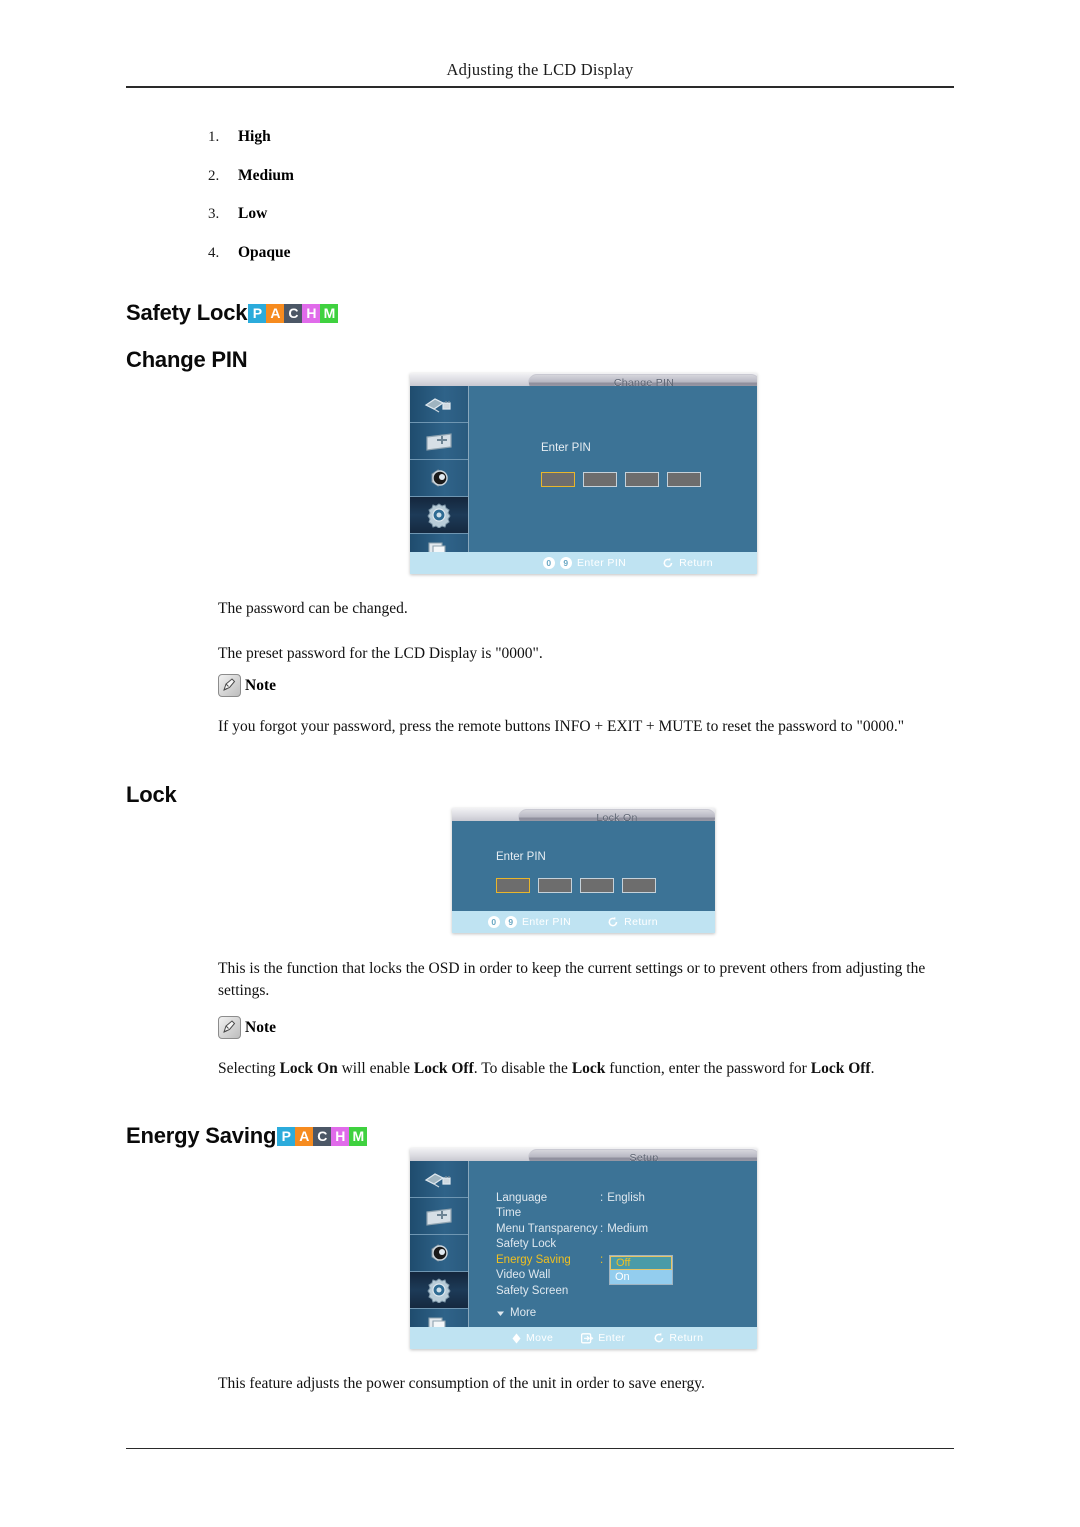 The height and width of the screenshot is (1527, 1080). What do you see at coordinates (523, 1313) in the screenshot?
I see `menu-more-label: More` at bounding box center [523, 1313].